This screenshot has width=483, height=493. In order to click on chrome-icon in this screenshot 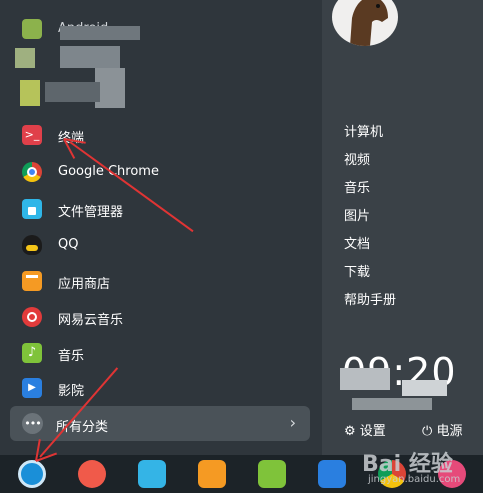, I will do `click(32, 172)`.